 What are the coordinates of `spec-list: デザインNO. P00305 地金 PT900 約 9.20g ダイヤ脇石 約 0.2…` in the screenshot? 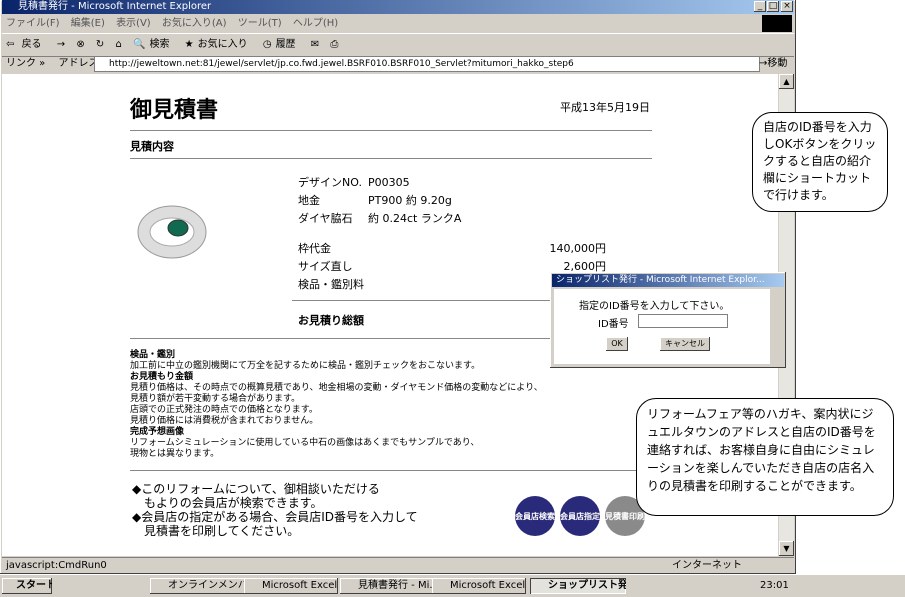 It's located at (379, 201).